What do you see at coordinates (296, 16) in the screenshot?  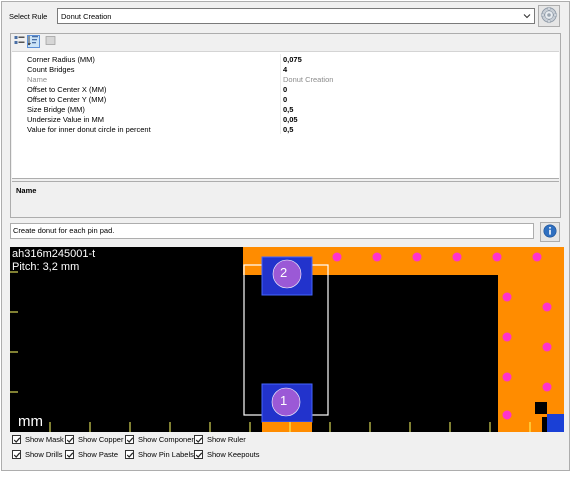 I see `rule-dropdown: Donut Creation` at bounding box center [296, 16].